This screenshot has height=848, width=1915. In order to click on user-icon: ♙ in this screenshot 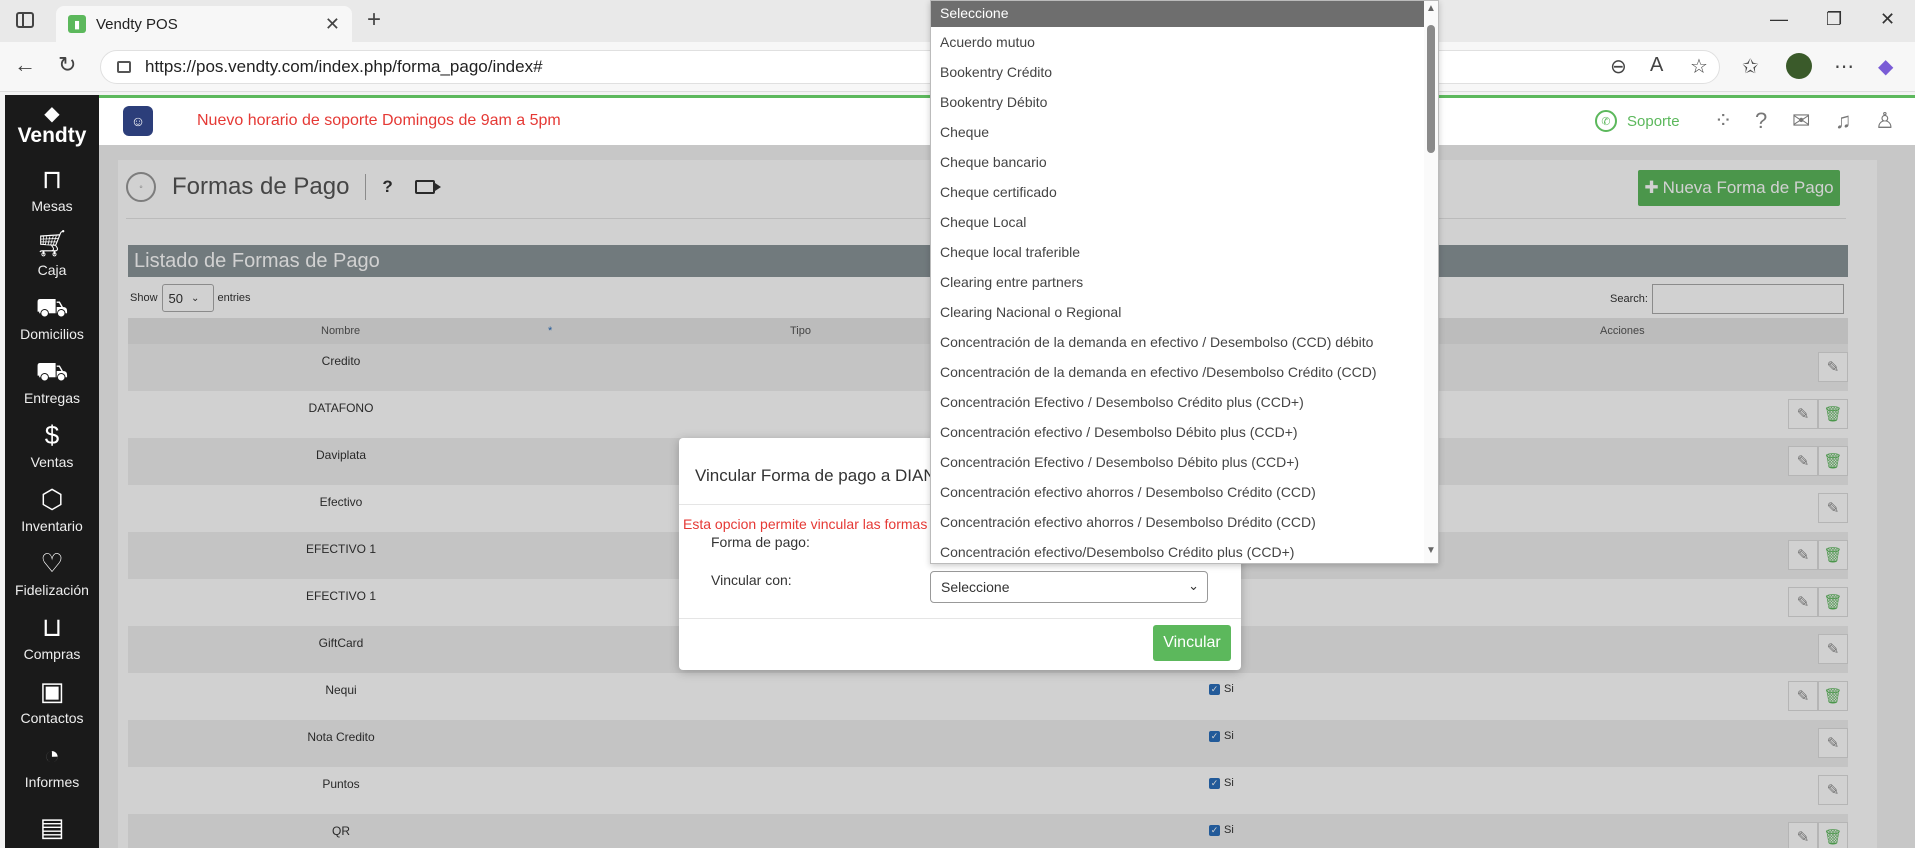, I will do `click(1885, 121)`.